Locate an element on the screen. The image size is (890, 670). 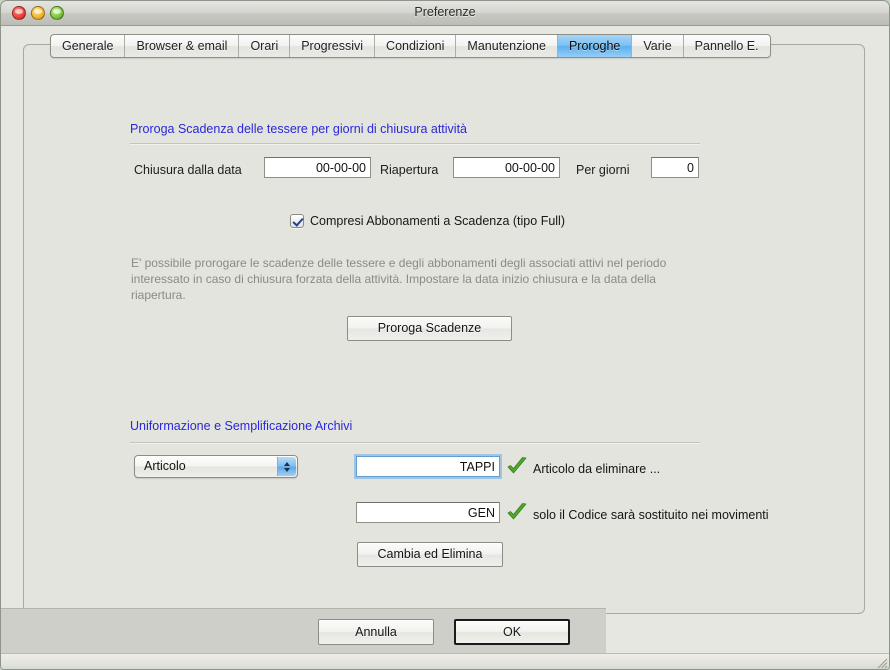
tab-varie: Varie is located at coordinates (658, 46).